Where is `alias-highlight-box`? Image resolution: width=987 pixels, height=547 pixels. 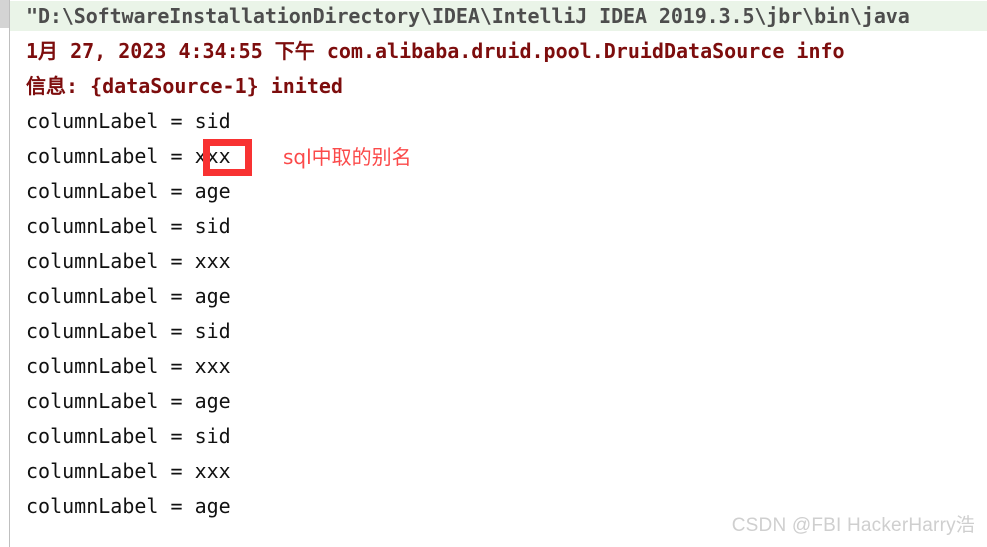
alias-highlight-box is located at coordinates (227, 157).